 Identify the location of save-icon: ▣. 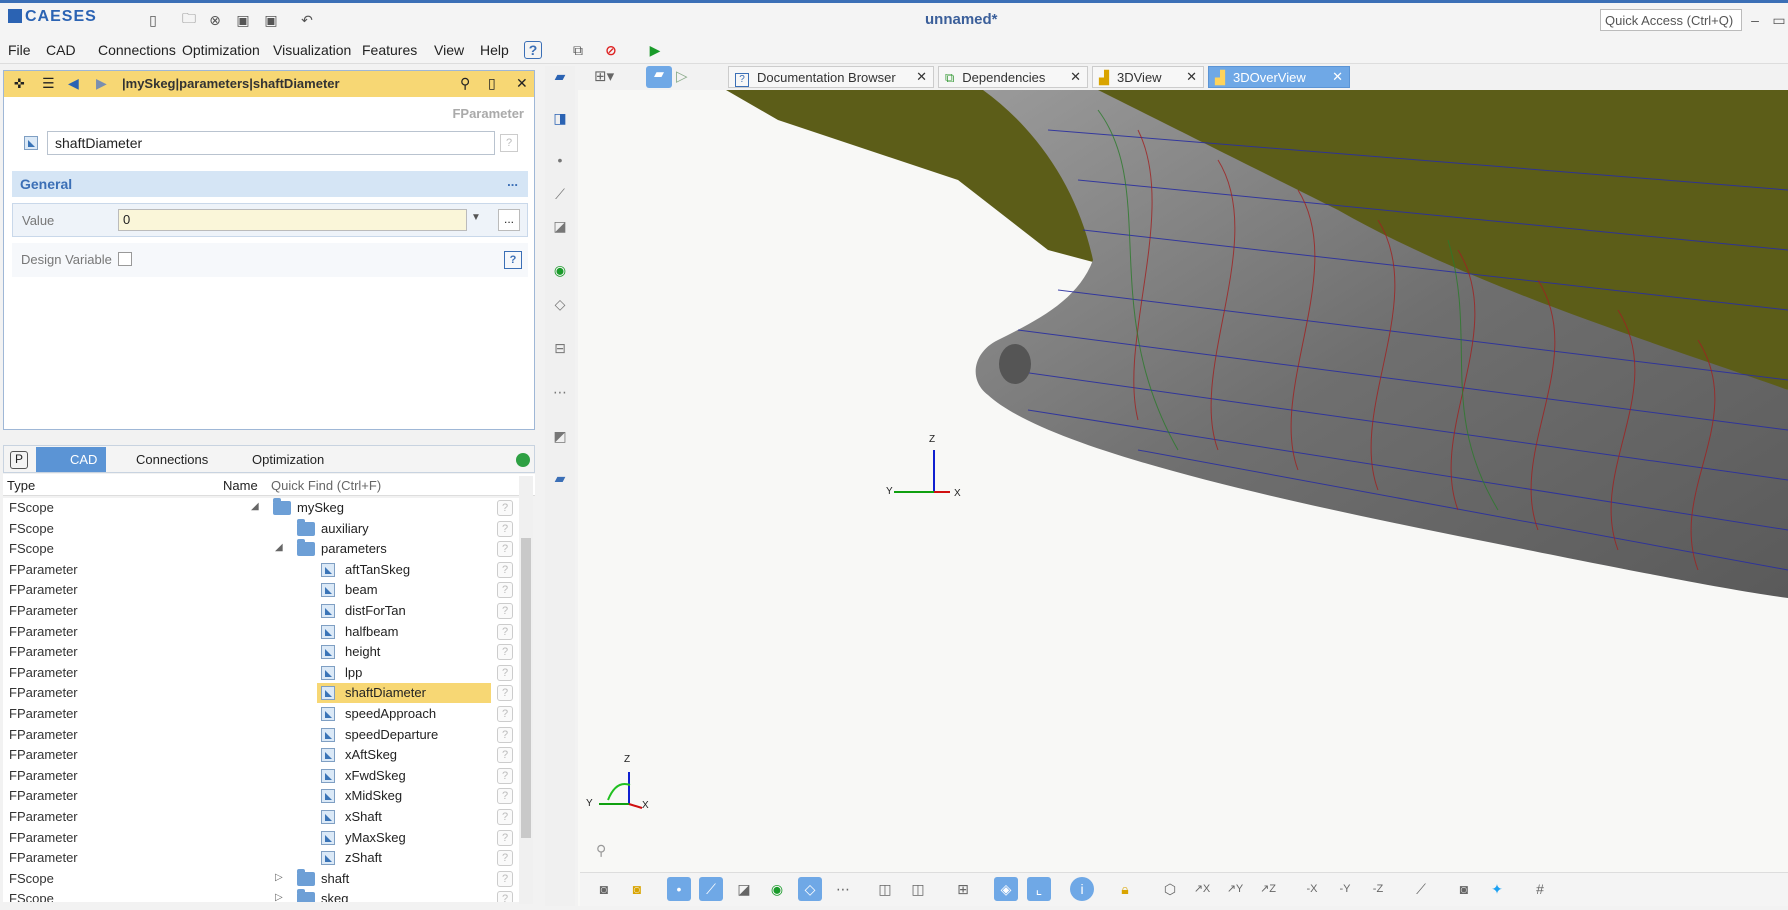
(243, 20).